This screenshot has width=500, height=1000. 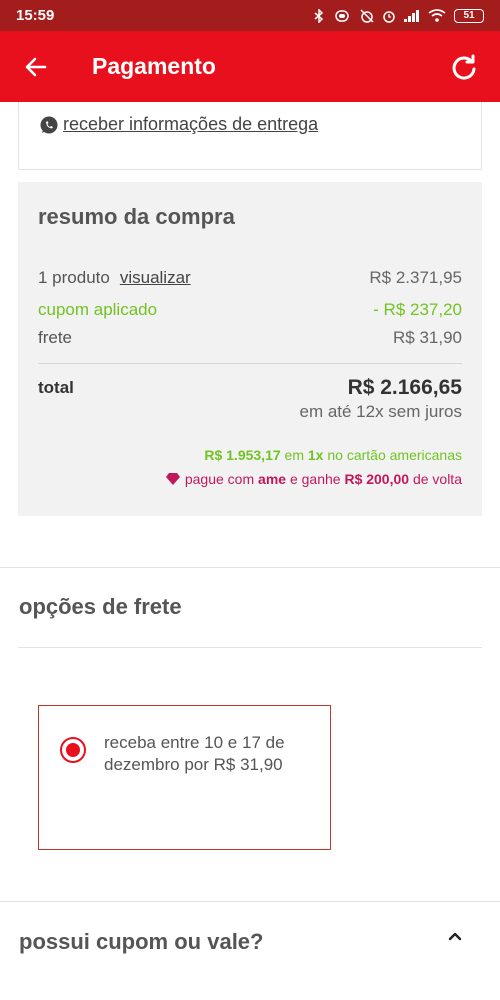 I want to click on coupon-section-title: possui cupom ou vale?, so click(x=141, y=942).